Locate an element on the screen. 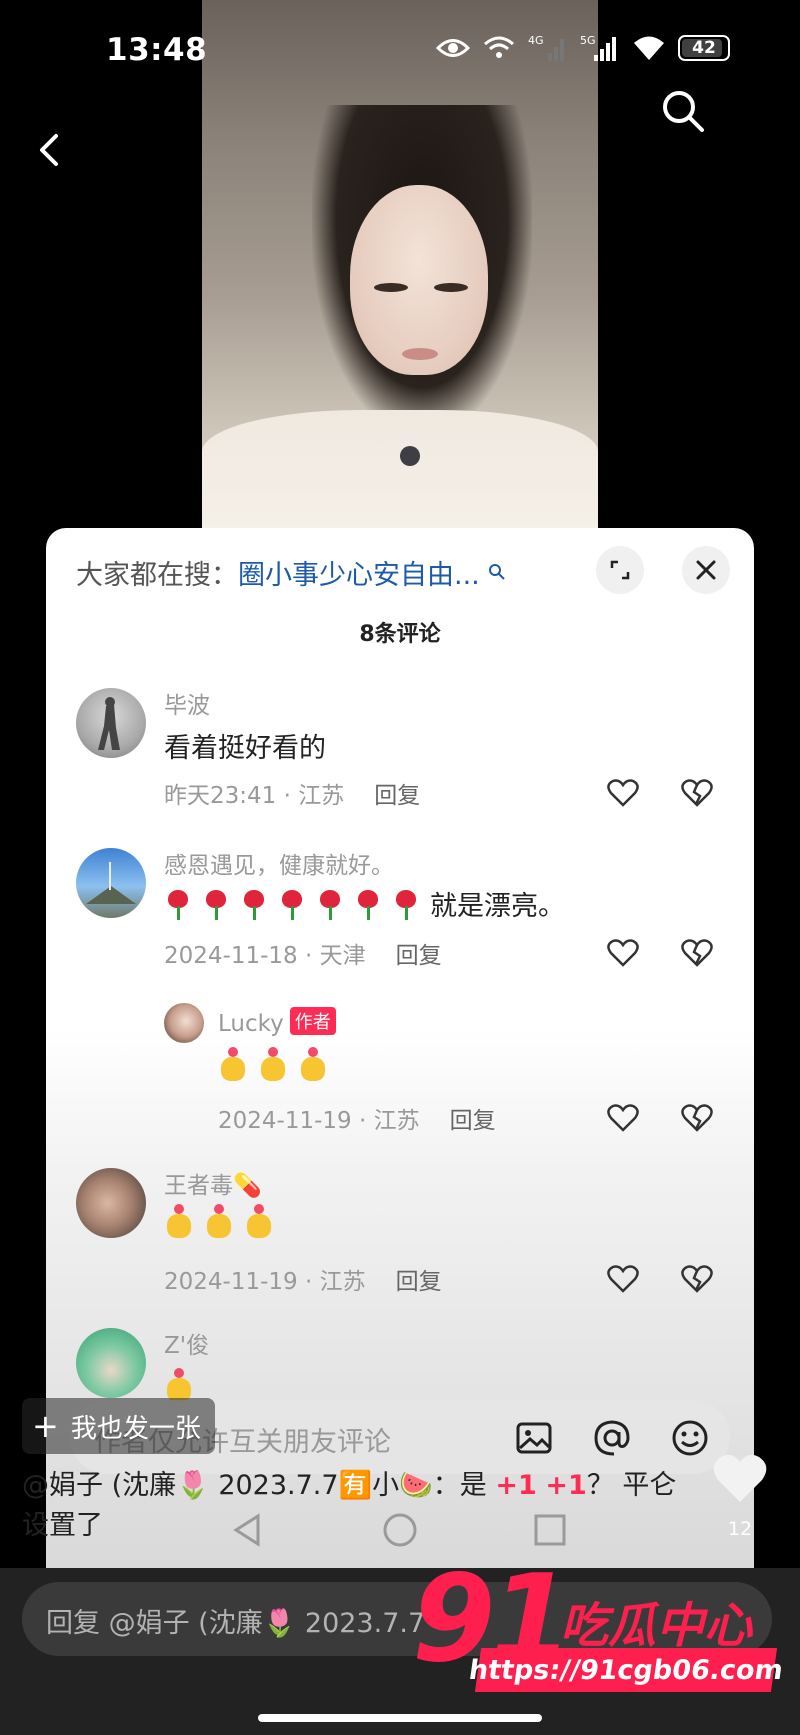  comment-text: 就是漂亮。 is located at coordinates (364, 903).